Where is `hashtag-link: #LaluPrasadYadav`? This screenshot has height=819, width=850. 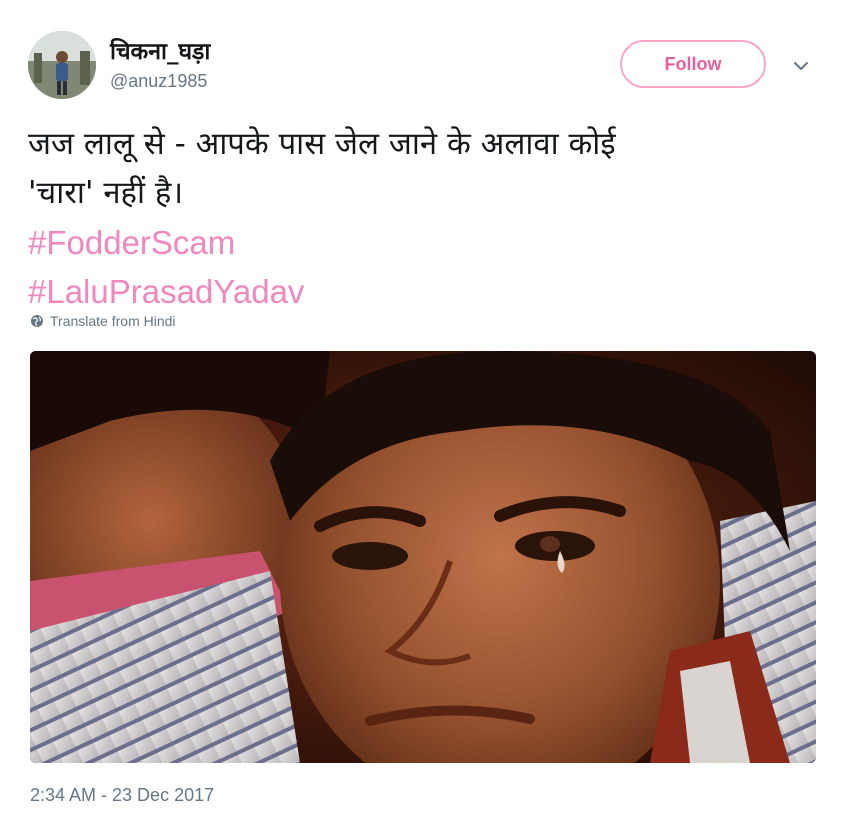 hashtag-link: #LaluPrasadYadav is located at coordinates (423, 291).